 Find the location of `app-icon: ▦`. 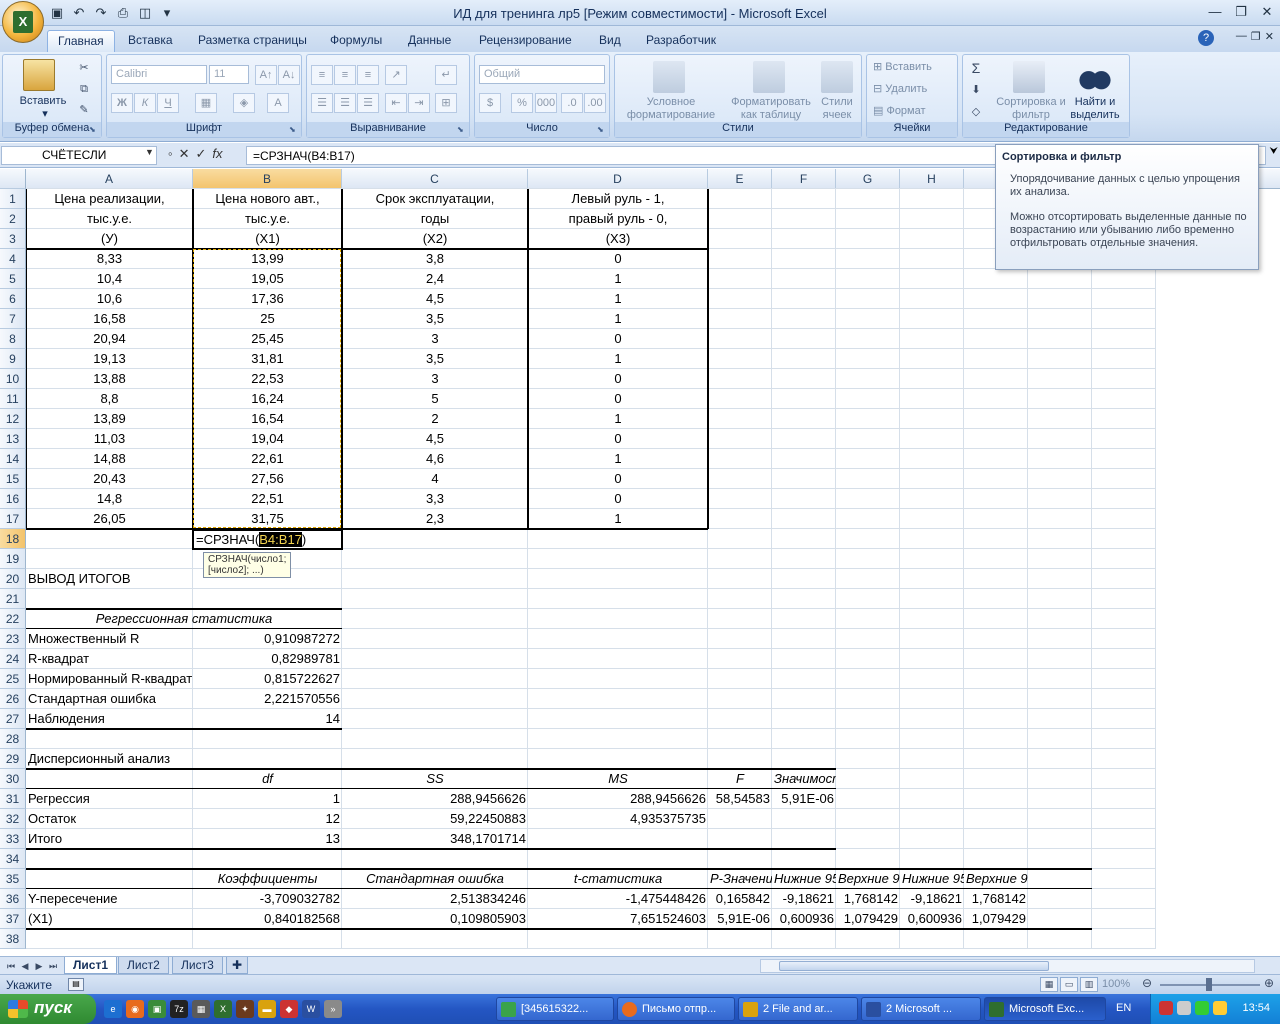

app-icon: ▦ is located at coordinates (201, 1009).